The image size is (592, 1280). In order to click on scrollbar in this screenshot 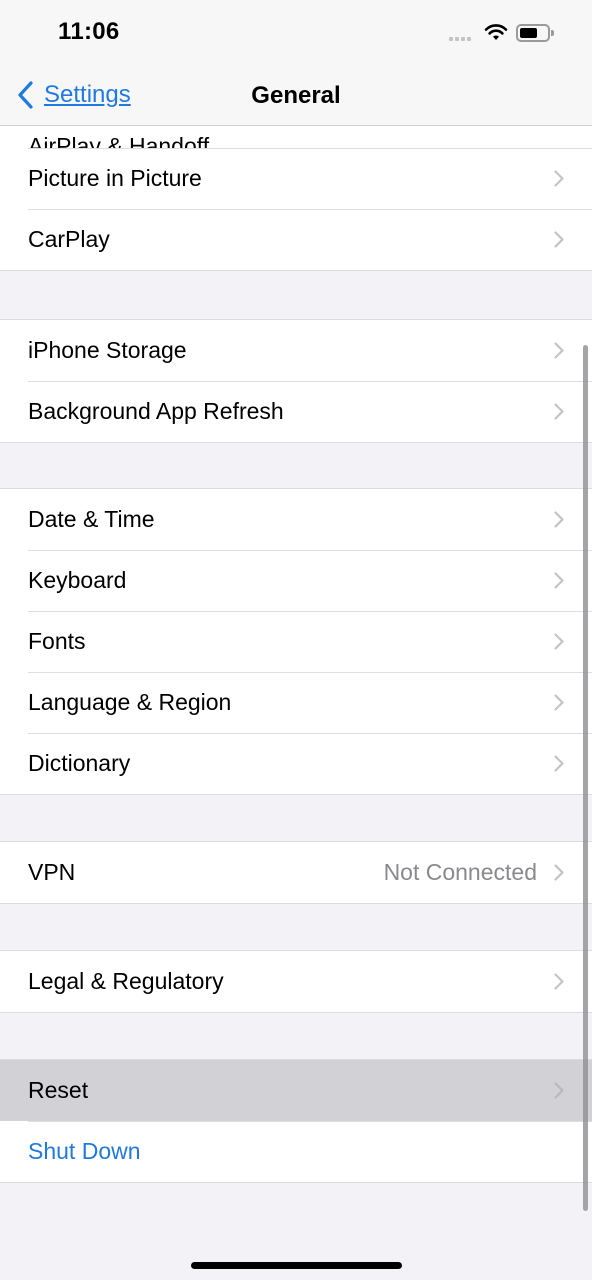, I will do `click(585, 778)`.